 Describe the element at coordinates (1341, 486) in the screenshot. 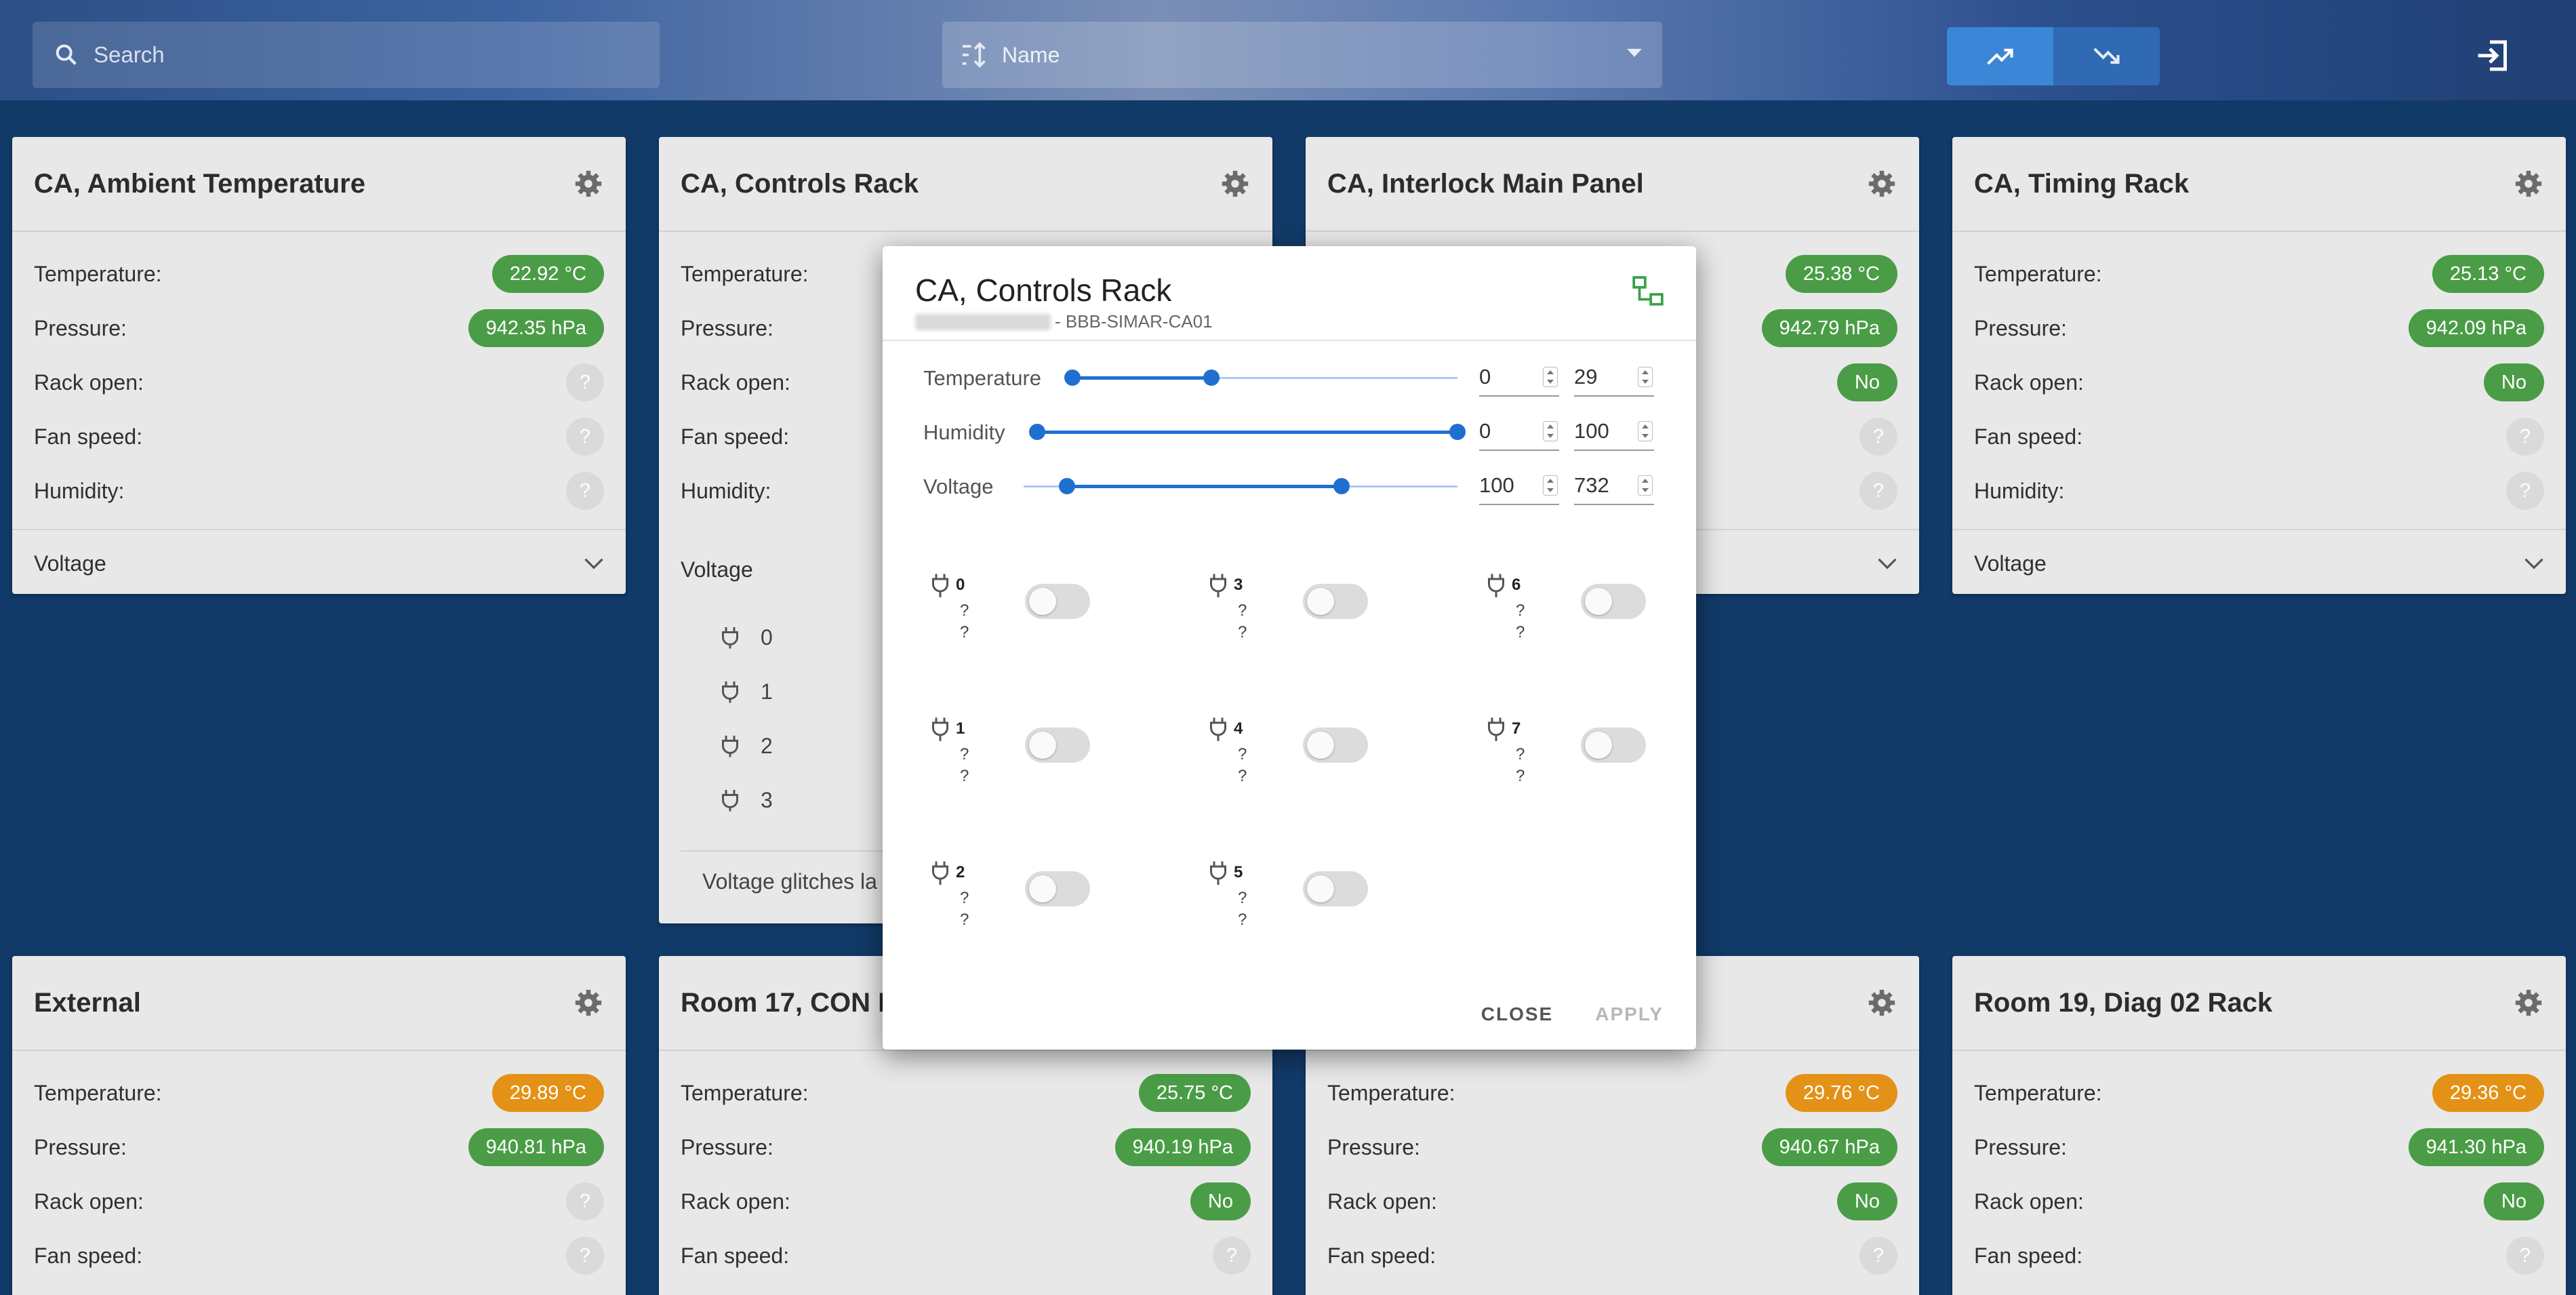

I see `voltage-max-handle` at that location.